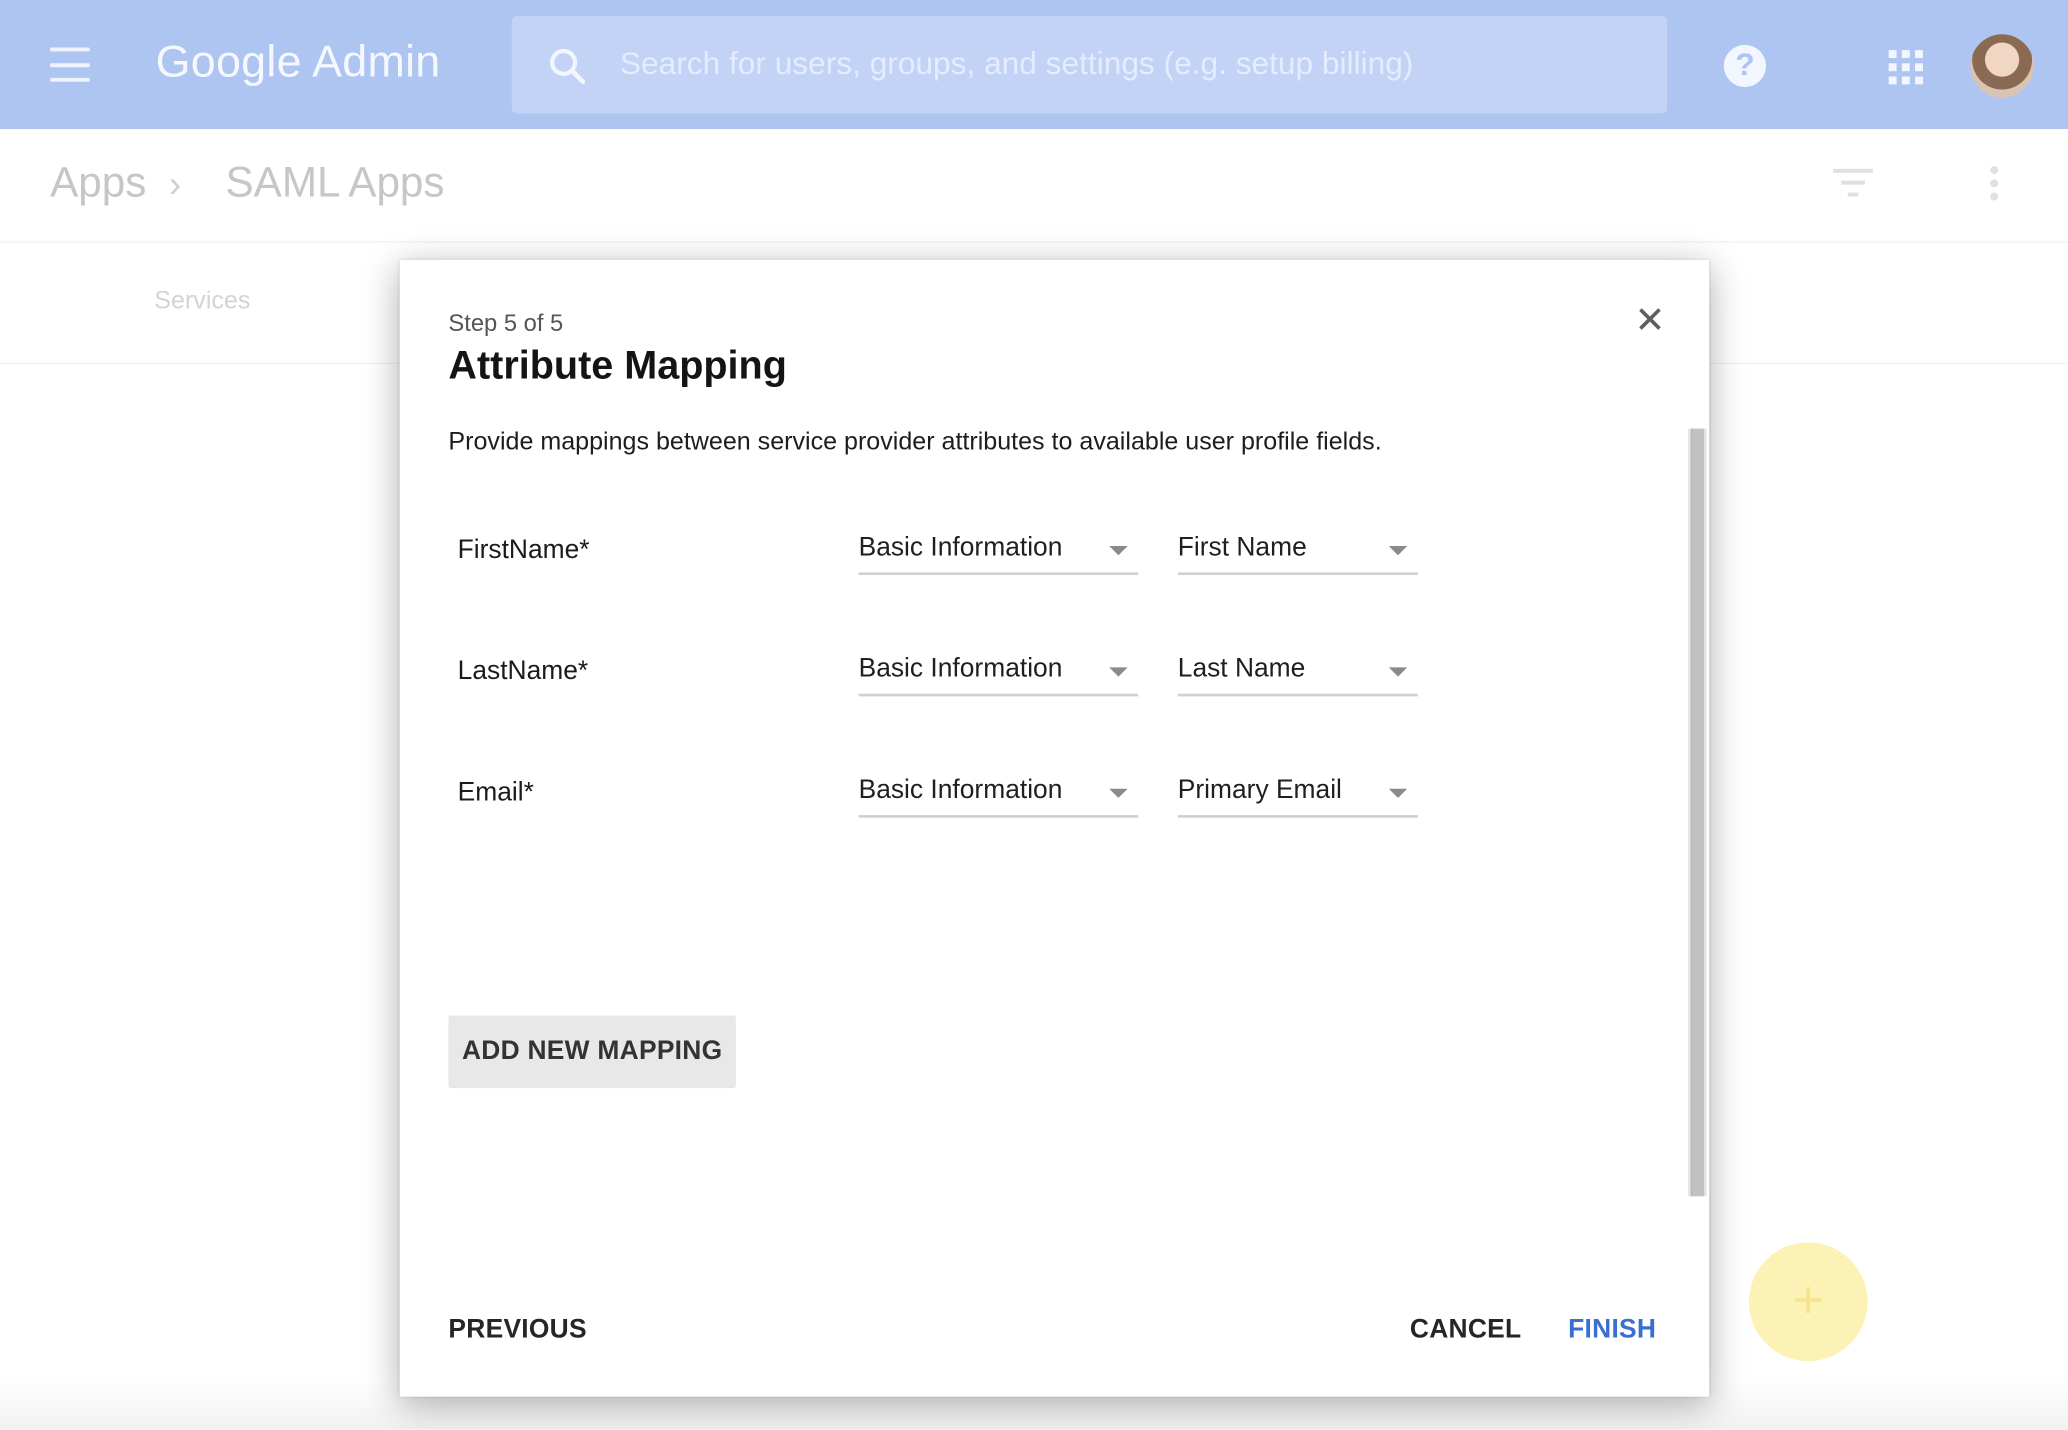  I want to click on attribute-name: FirstName*, so click(523, 550).